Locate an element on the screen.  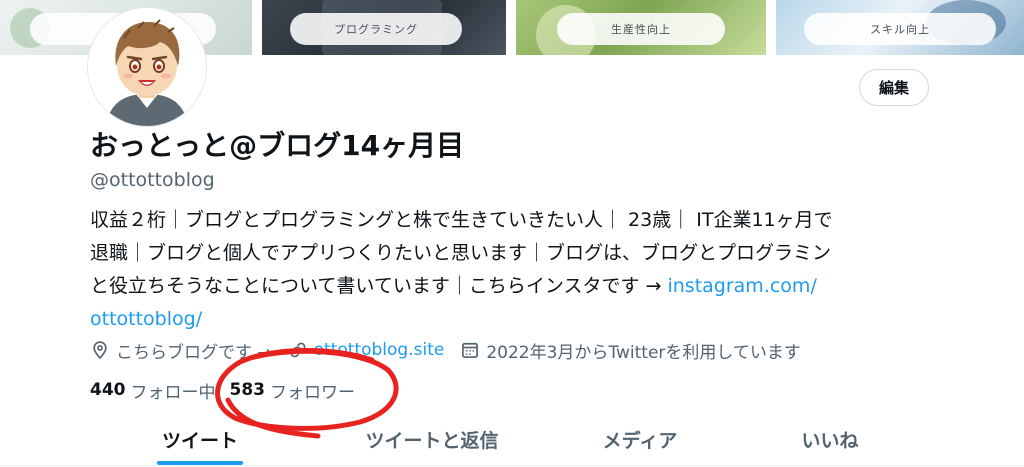
avatar-illustration is located at coordinates (147, 67).